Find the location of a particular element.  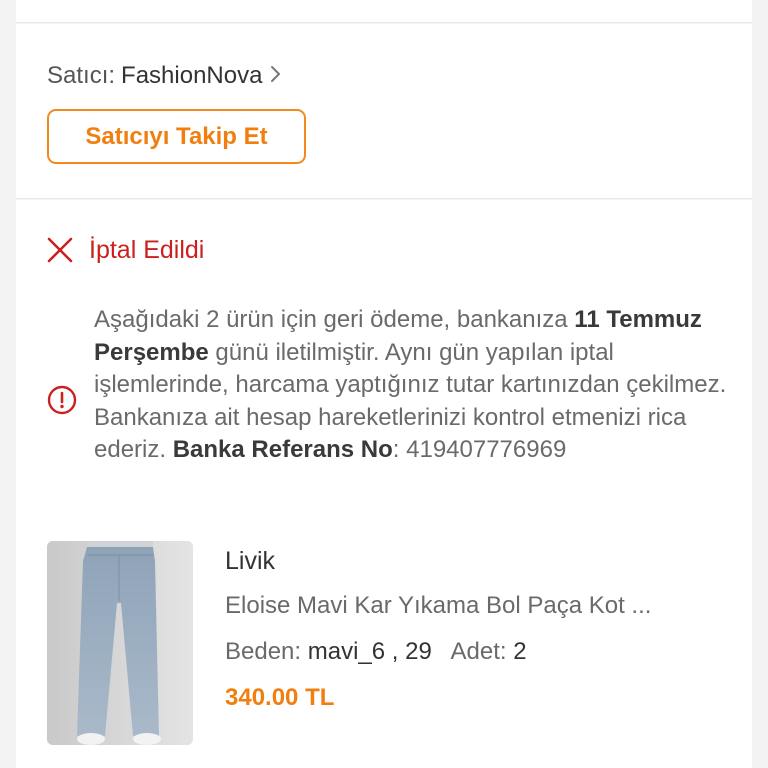

close-icon is located at coordinates (60, 250).